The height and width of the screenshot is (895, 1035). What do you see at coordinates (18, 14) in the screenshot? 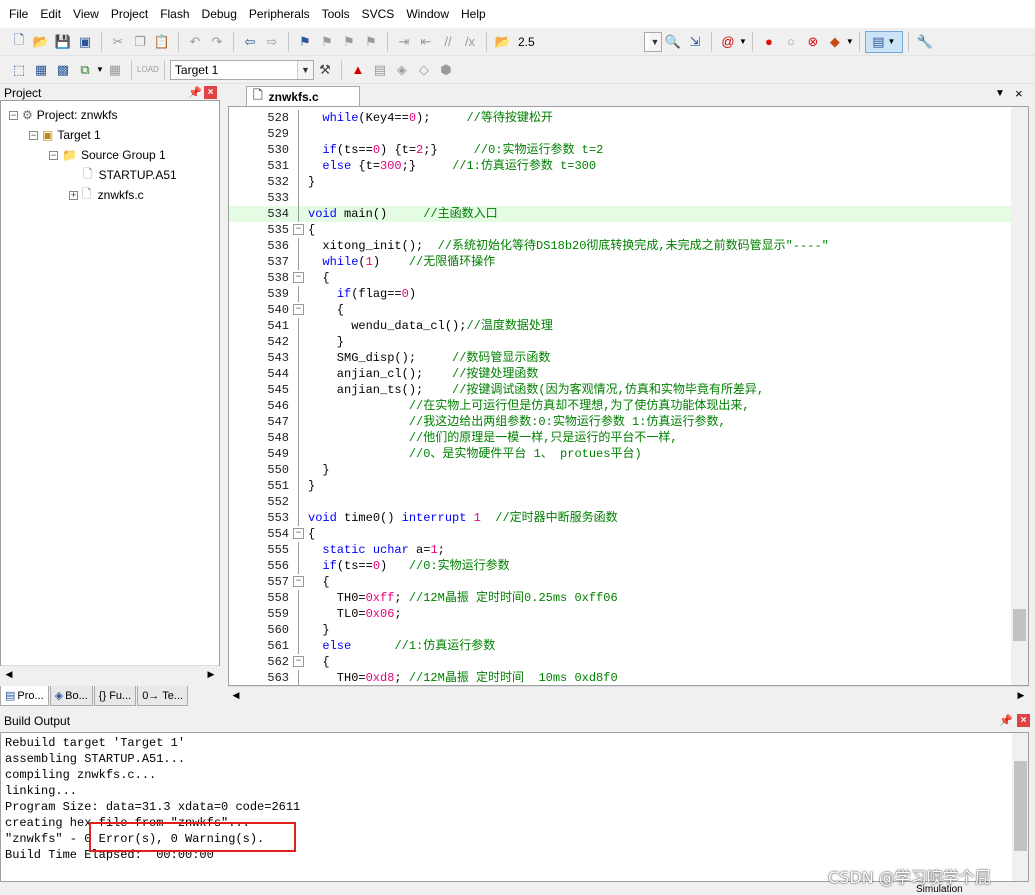
I see `menu-file: File` at bounding box center [18, 14].